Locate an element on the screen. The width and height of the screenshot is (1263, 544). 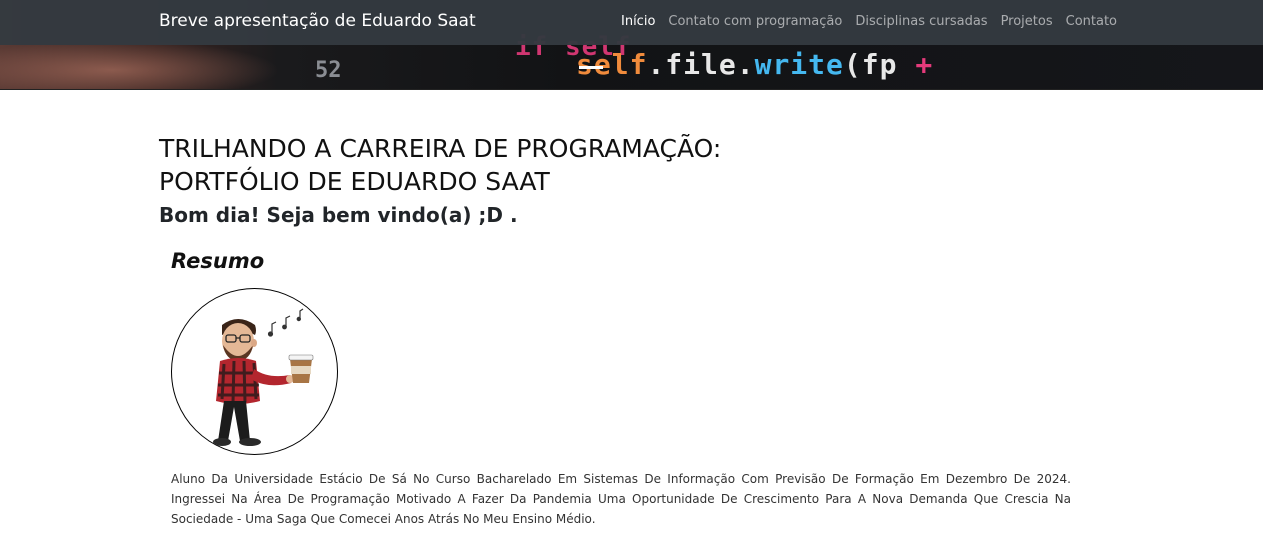
hero-glow is located at coordinates (140, 64).